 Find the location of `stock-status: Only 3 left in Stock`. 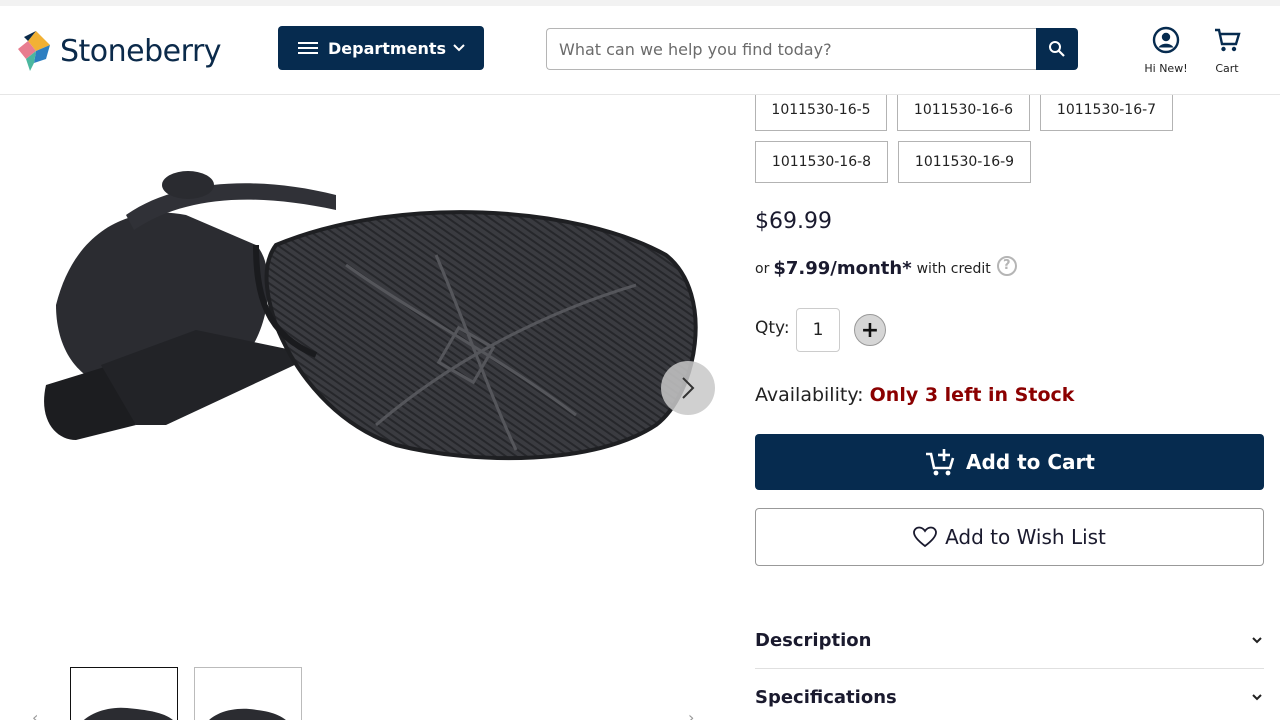

stock-status: Only 3 left in Stock is located at coordinates (972, 395).